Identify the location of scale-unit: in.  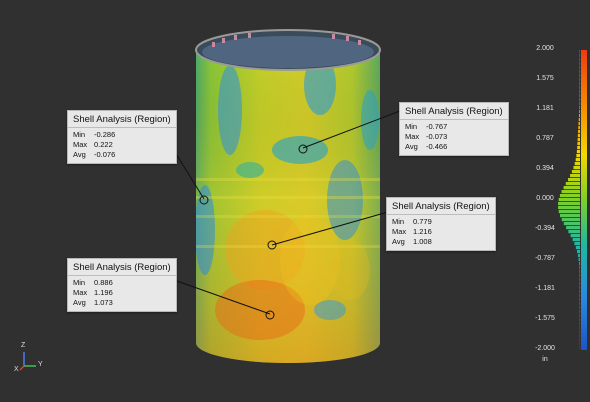
(545, 359).